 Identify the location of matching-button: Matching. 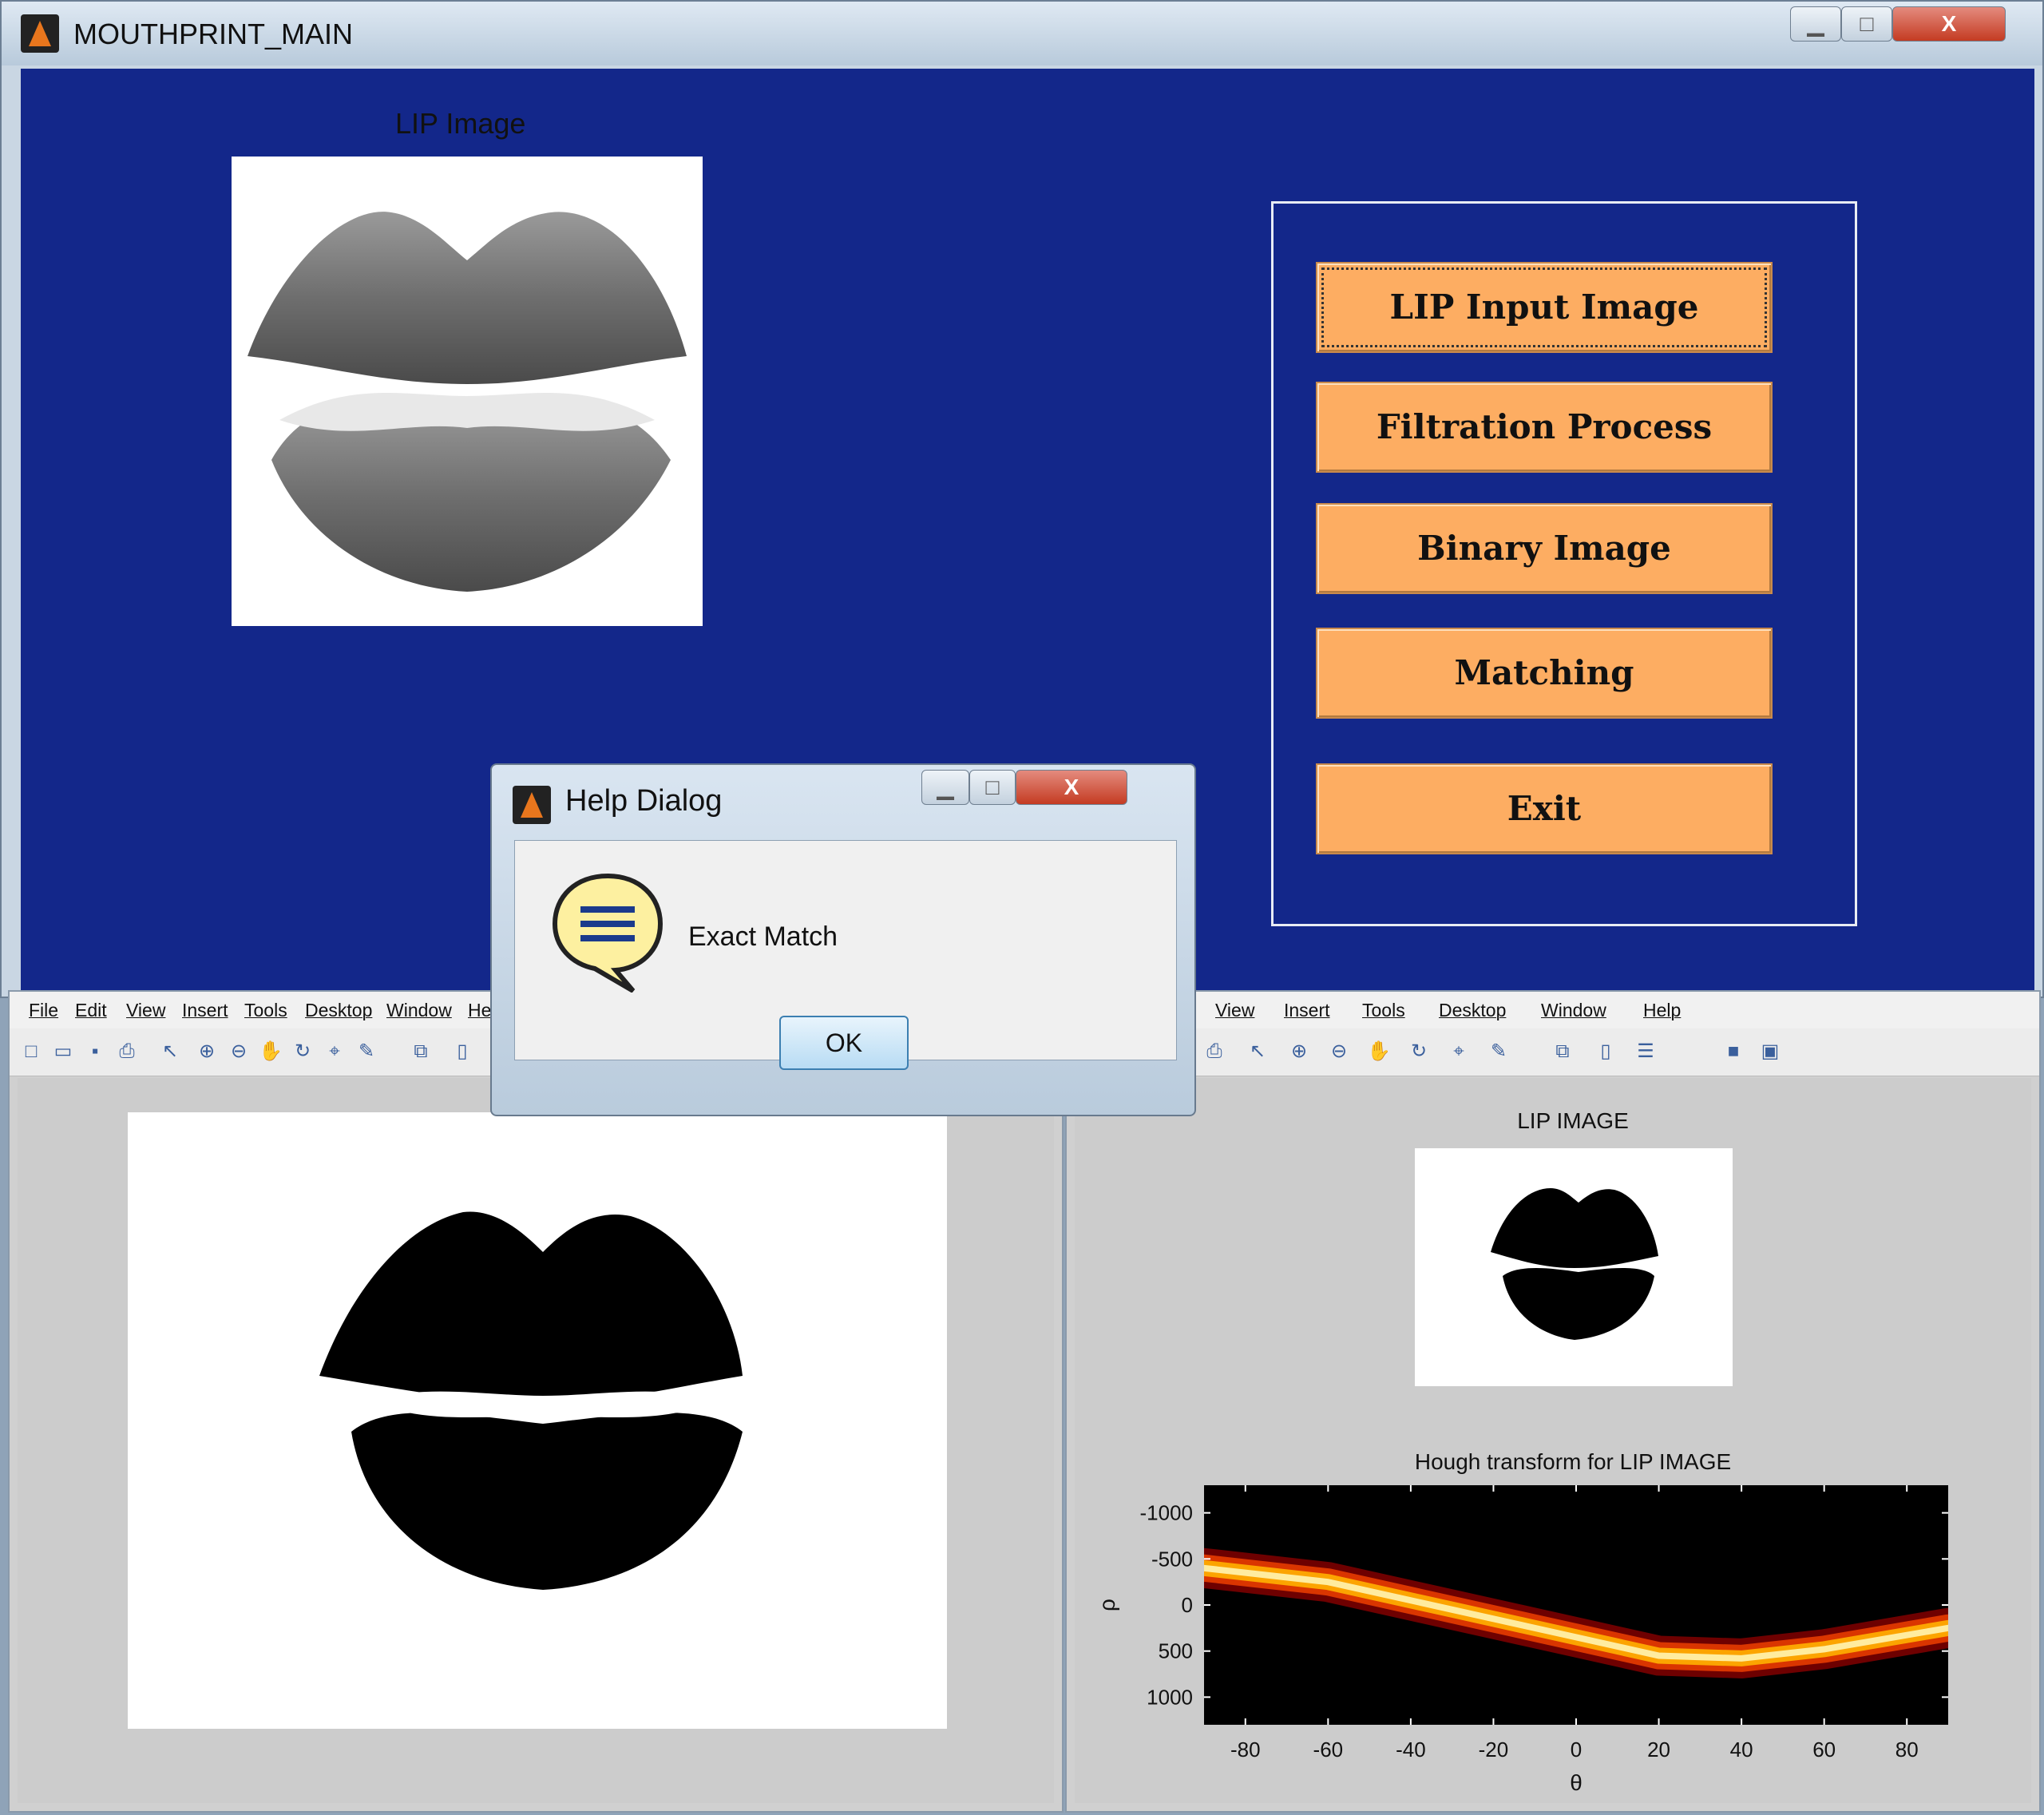
(1544, 673).